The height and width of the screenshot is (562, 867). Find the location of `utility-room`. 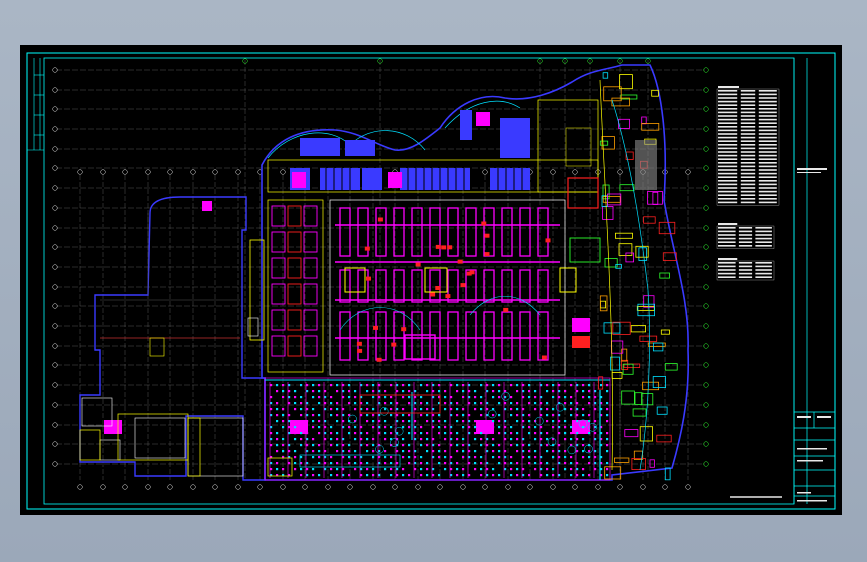

utility-room is located at coordinates (294, 242).